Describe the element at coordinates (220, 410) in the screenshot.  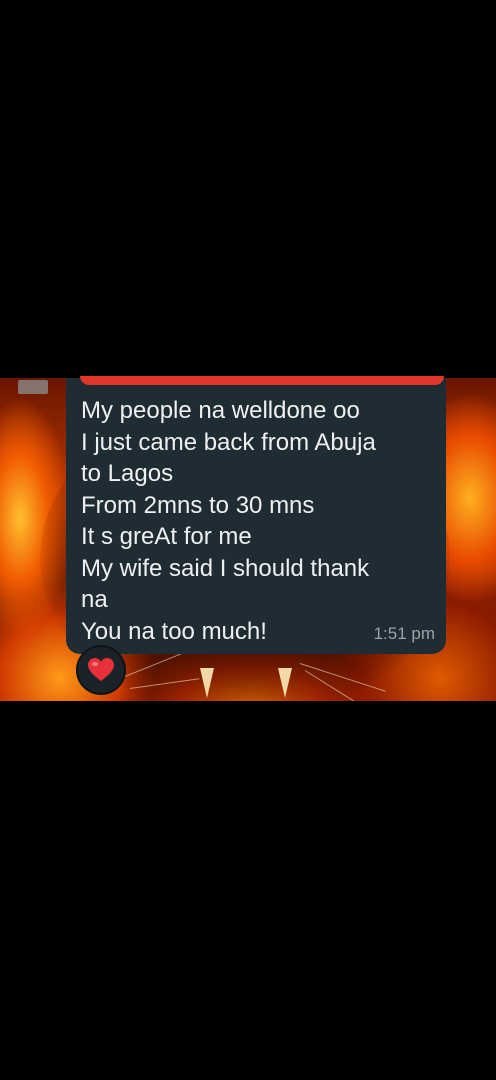
I see `message-line: My people na welldone oo` at that location.